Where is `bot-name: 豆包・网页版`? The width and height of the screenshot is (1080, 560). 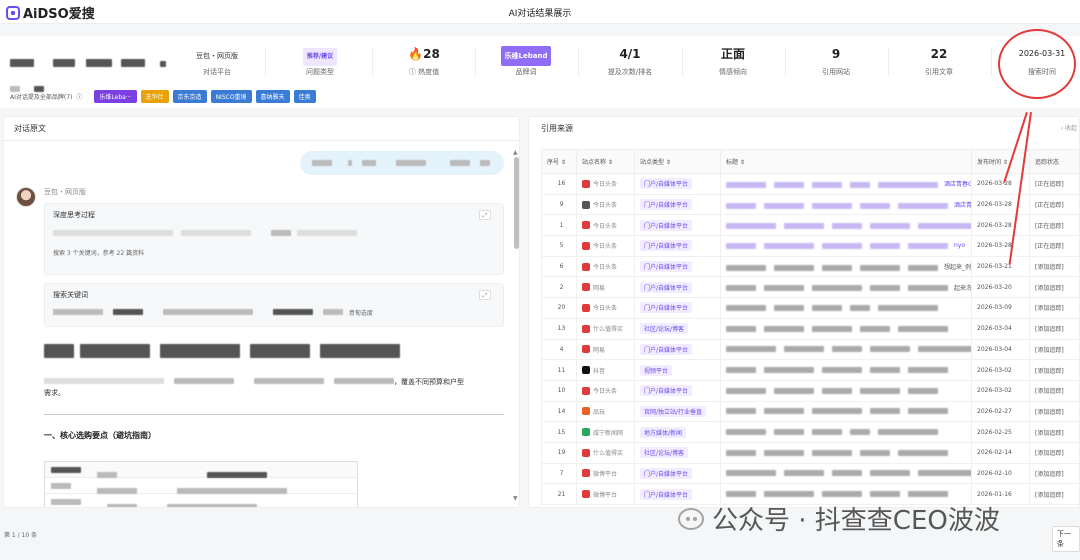 bot-name: 豆包・网页版 is located at coordinates (65, 192).